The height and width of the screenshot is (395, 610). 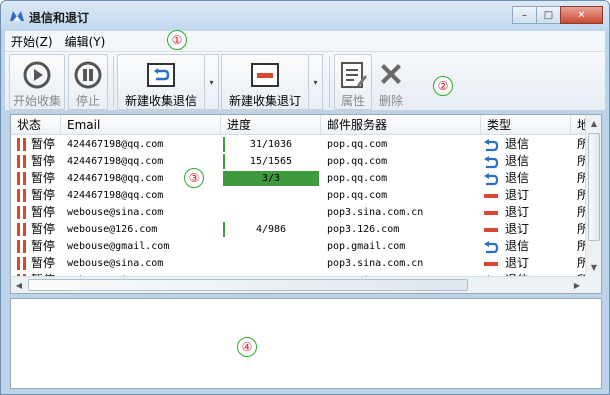 What do you see at coordinates (298, 144) in the screenshot?
I see `table-row: 暂停 424467198@qq.com 31/1036 pop.qq.com 退信 所` at bounding box center [298, 144].